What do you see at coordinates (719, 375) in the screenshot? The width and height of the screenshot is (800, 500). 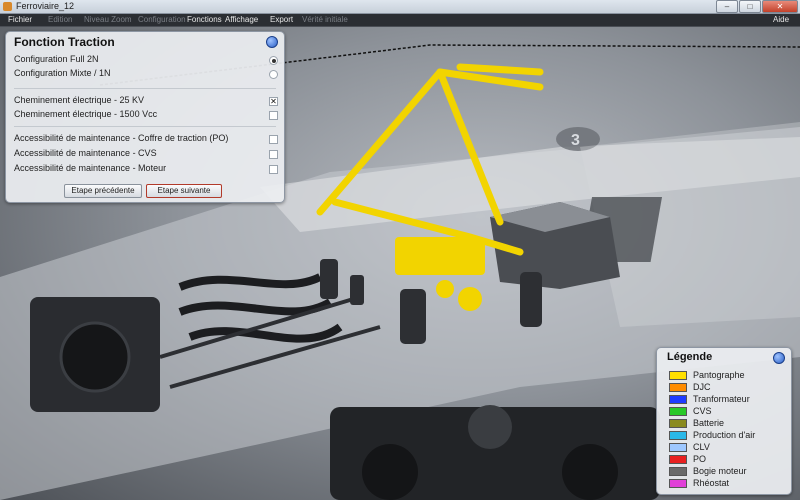 I see `legend-label: Pantographe` at bounding box center [719, 375].